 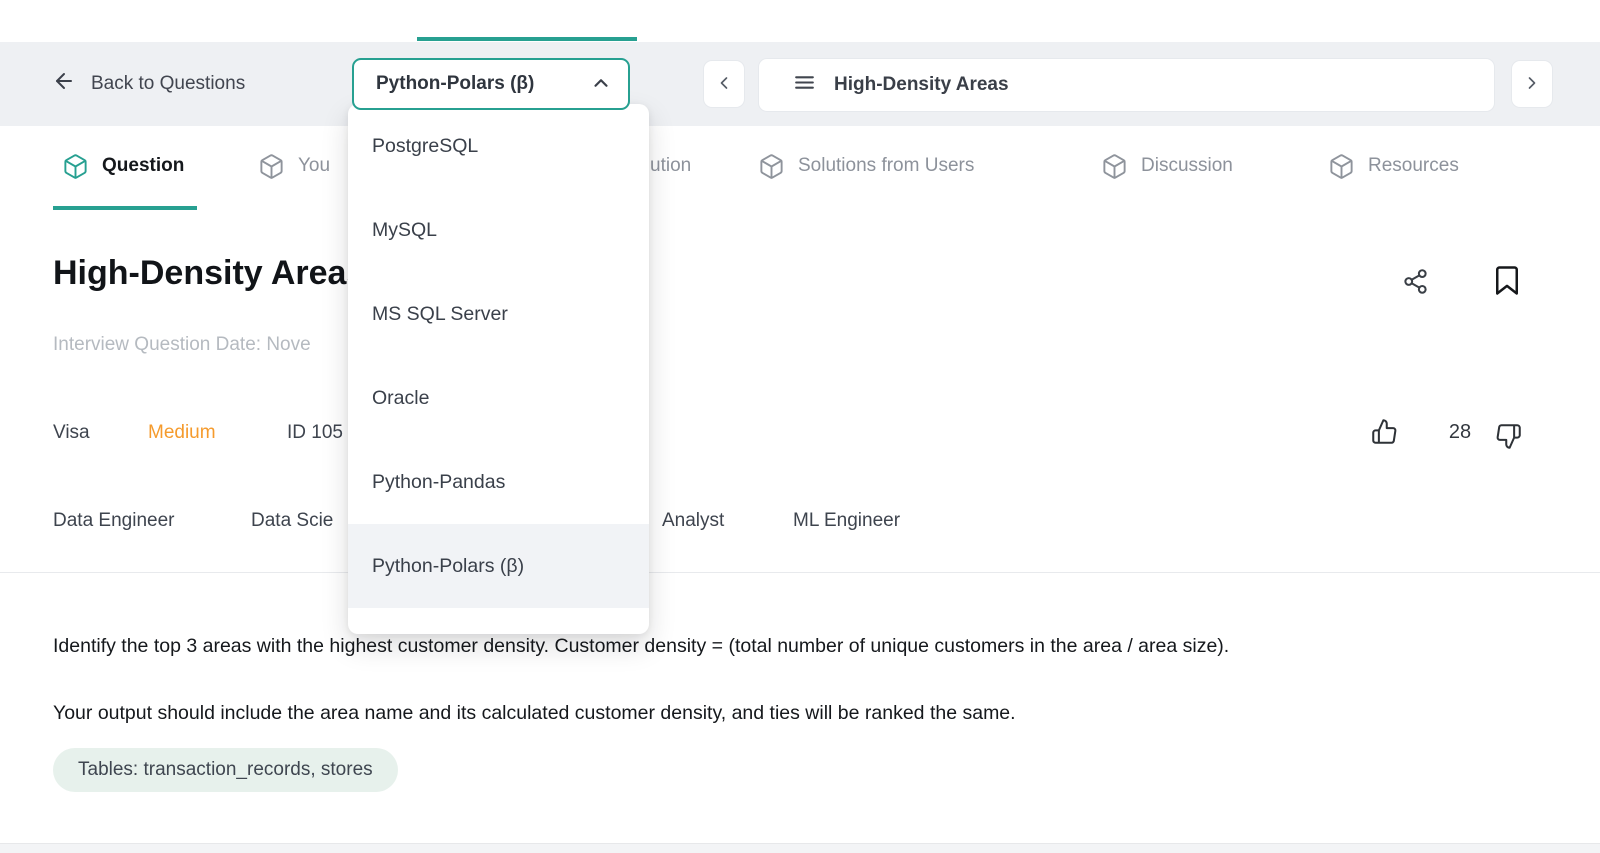 I want to click on thumbs-up-button, so click(x=1384, y=431).